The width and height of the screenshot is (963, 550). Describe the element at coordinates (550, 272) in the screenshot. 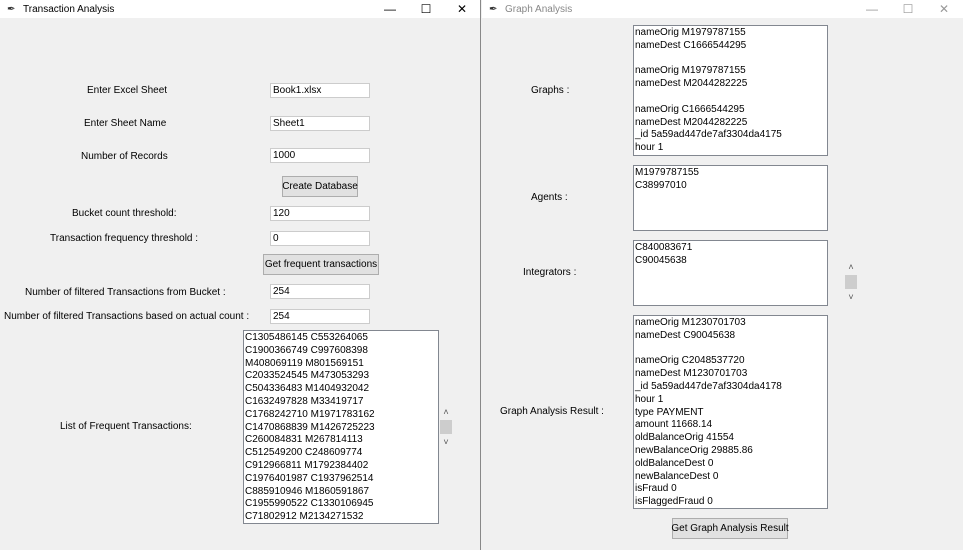

I see `integrators-label: Integrators :` at that location.